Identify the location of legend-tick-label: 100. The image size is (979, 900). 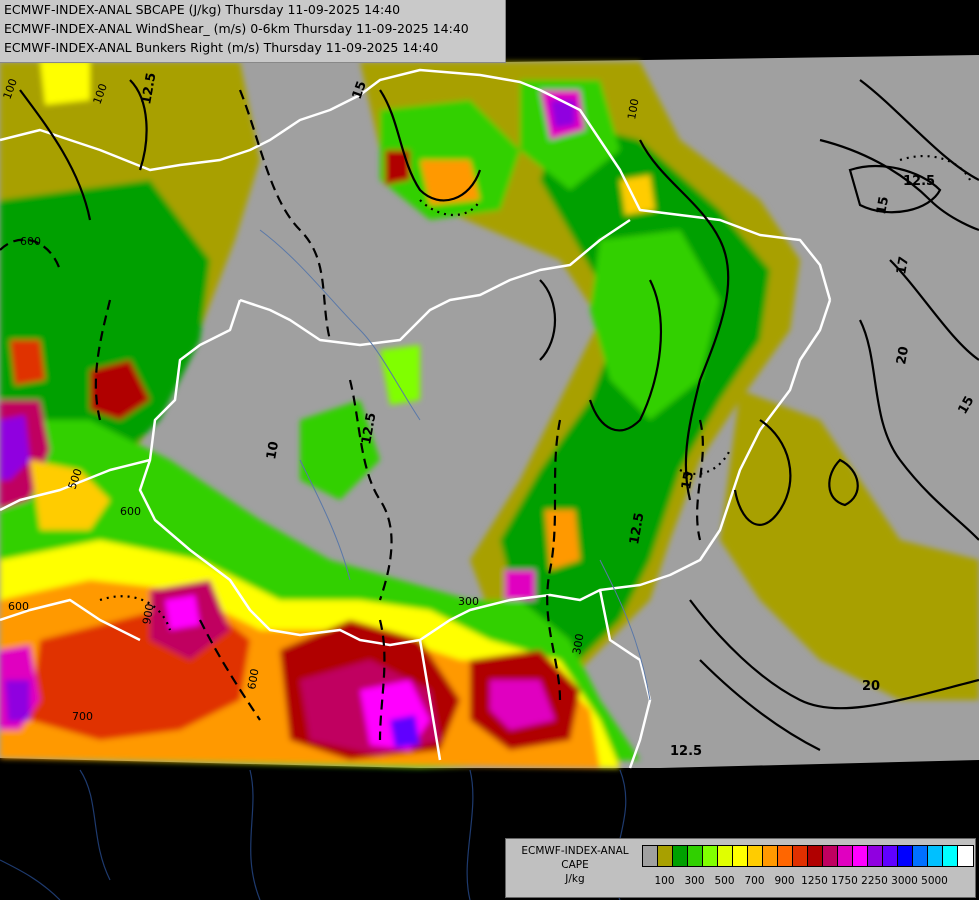
(664, 881).